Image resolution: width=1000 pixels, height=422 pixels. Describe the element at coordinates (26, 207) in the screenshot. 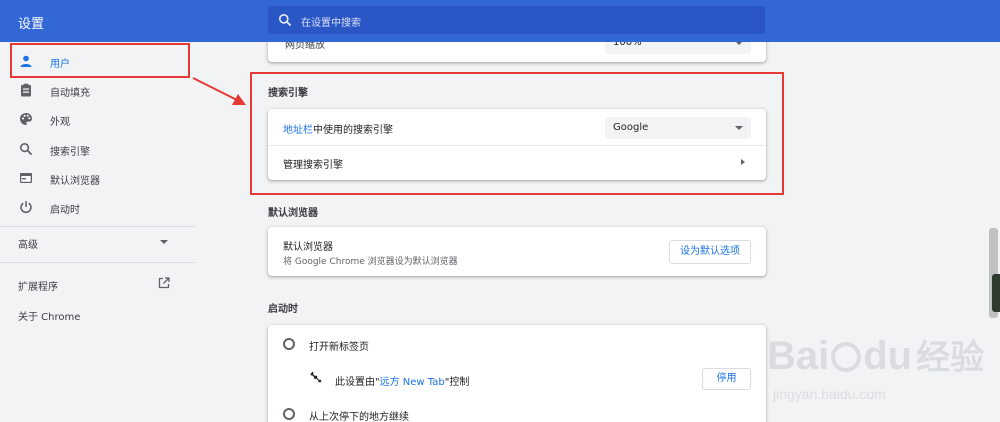

I see `power-icon` at that location.